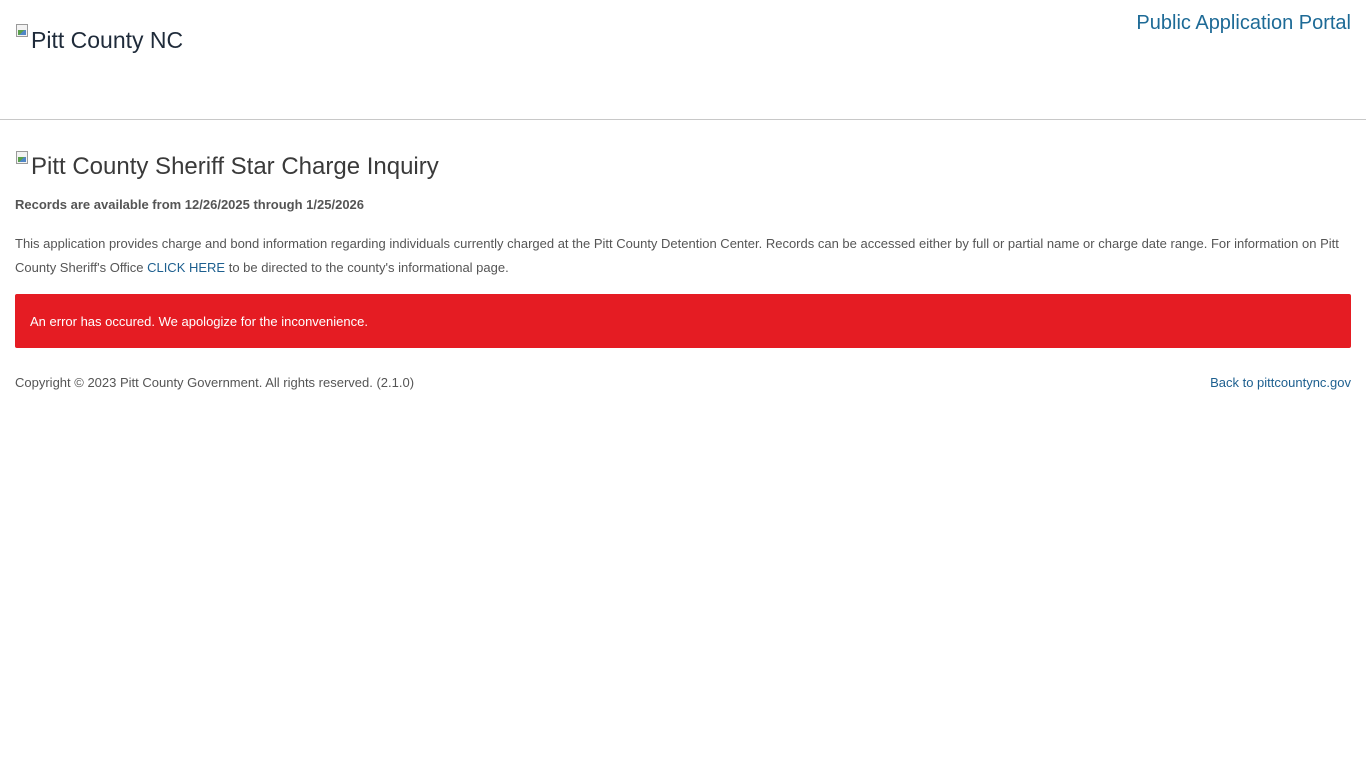 The image size is (1366, 768). Describe the element at coordinates (235, 166) in the screenshot. I see `page-title-alt-text: Pitt County Sheriff Star Charge Inquiry` at that location.